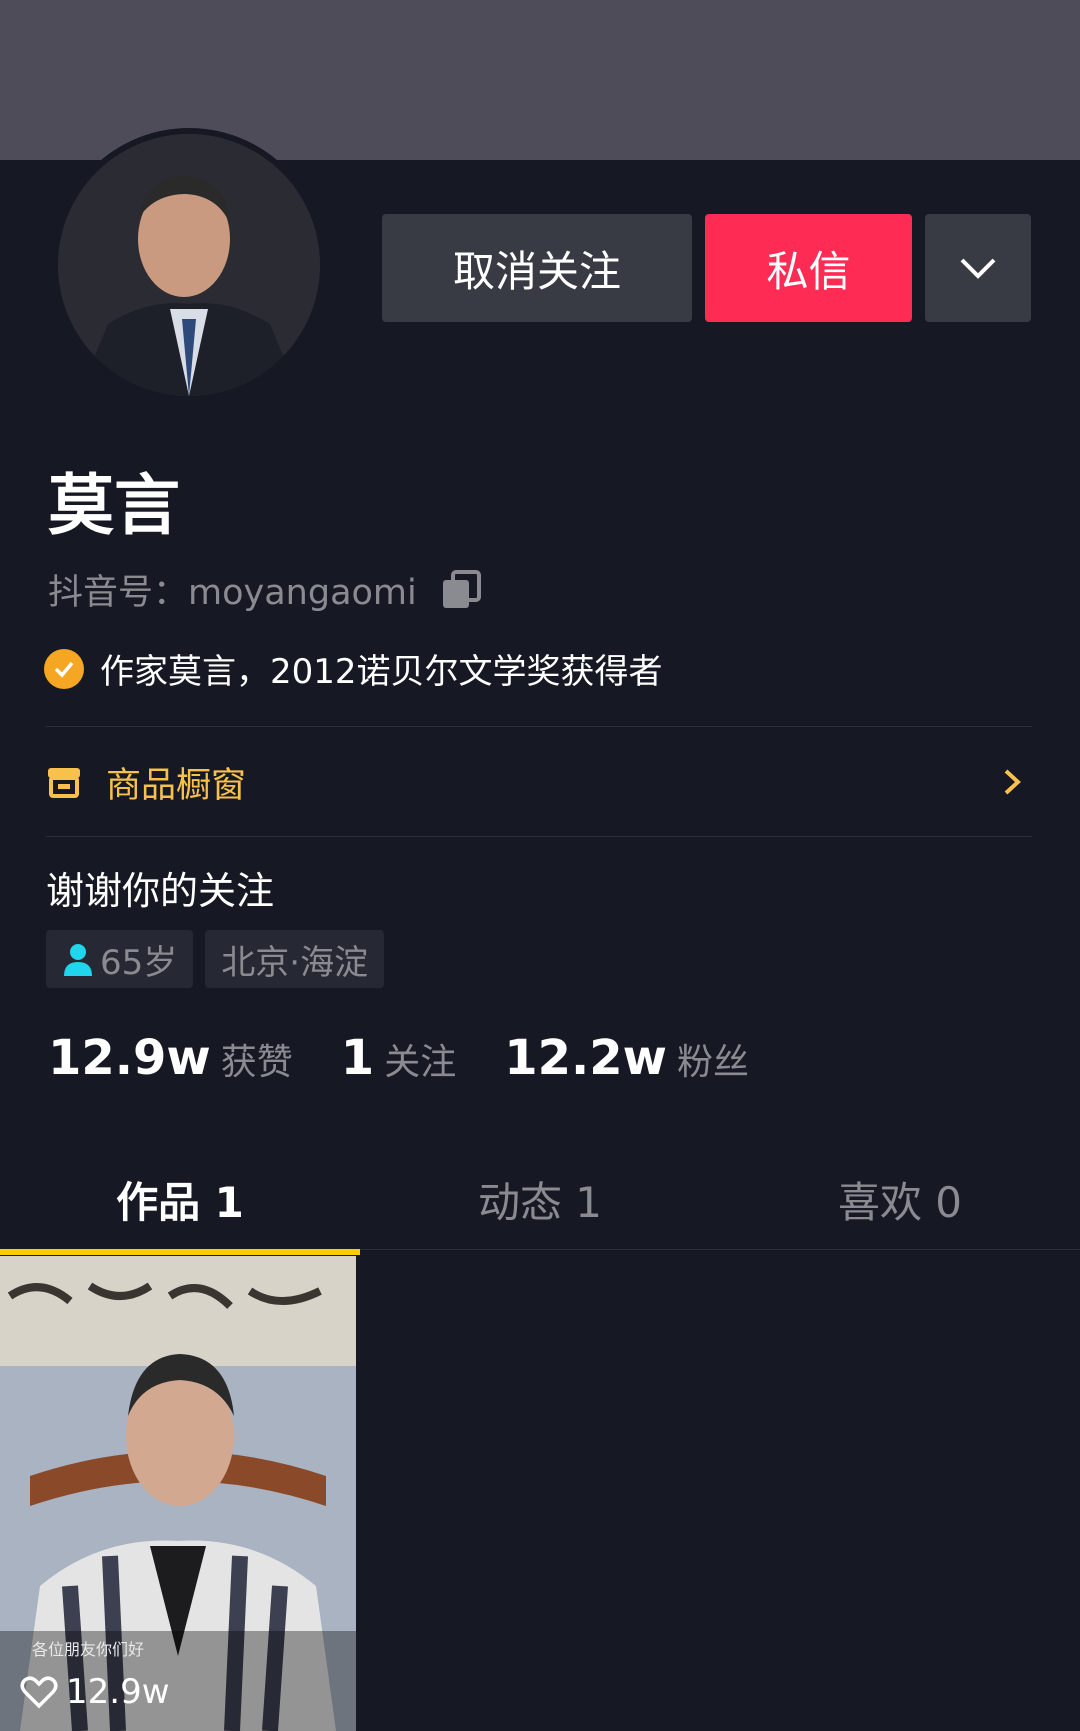 Image resolution: width=1080 pixels, height=1731 pixels. I want to click on video-likes-count: 12.9w, so click(118, 1692).